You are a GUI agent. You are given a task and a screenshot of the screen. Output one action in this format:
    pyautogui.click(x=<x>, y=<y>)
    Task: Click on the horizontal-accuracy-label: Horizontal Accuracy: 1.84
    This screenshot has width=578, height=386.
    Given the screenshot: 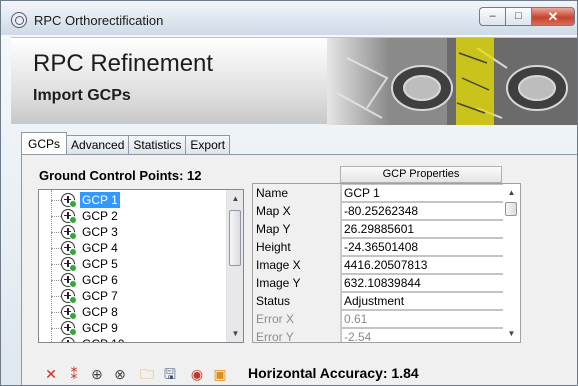 What is the action you would take?
    pyautogui.click(x=333, y=373)
    